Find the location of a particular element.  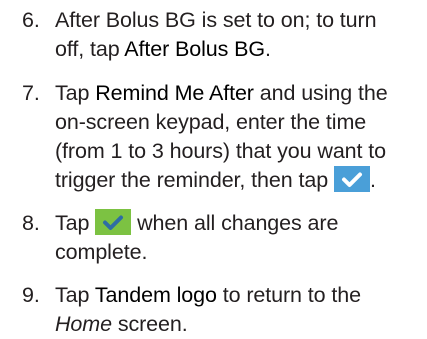

step-line: on-screen keypad, enter the time is located at coordinates (211, 122).